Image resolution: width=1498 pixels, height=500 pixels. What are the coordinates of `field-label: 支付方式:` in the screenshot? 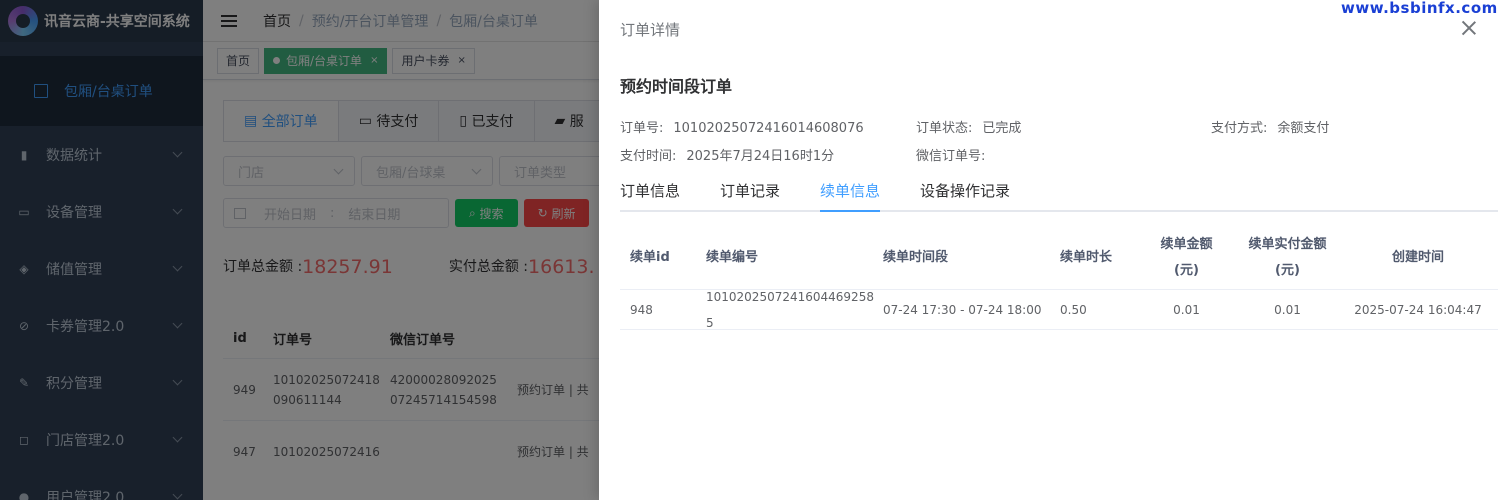 It's located at (1239, 128).